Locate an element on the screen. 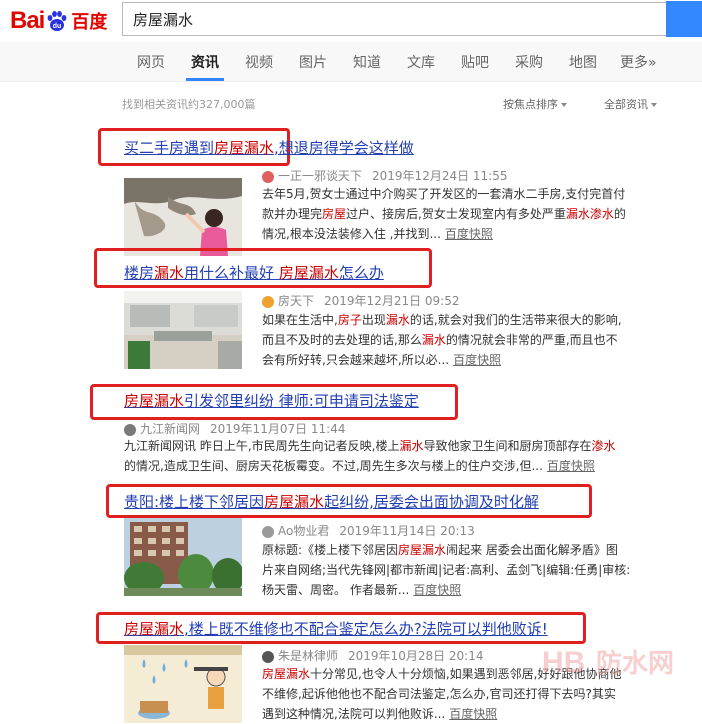  range-dropdown: 全部资讯 is located at coordinates (630, 104).